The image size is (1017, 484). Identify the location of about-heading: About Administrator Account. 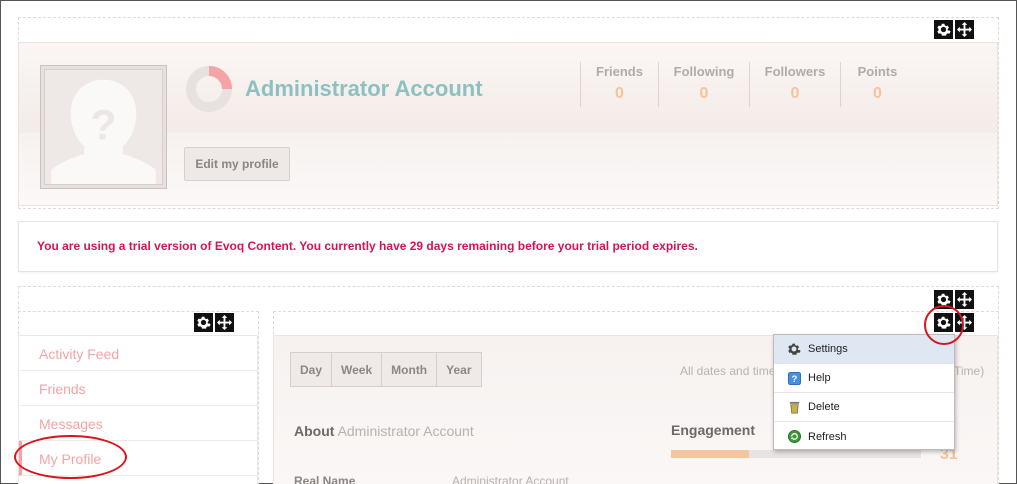
(384, 431).